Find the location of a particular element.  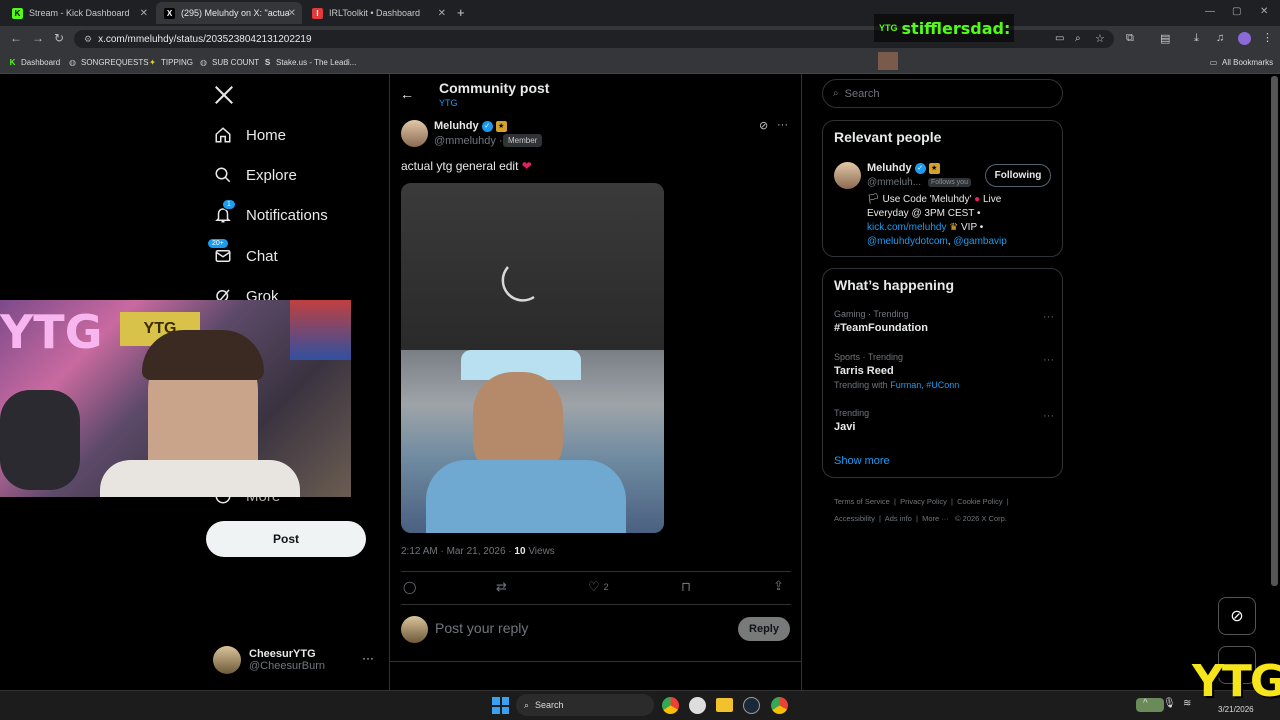

streamer-shirt is located at coordinates (200, 478).